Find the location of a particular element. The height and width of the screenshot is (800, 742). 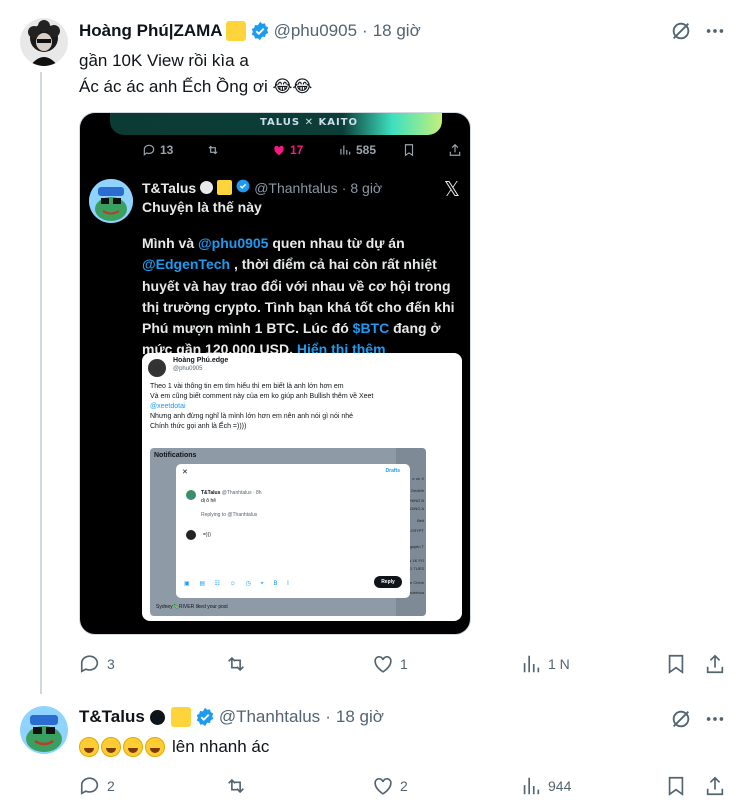

inner-author-name: Hoàng Phú.edge is located at coordinates (201, 360).